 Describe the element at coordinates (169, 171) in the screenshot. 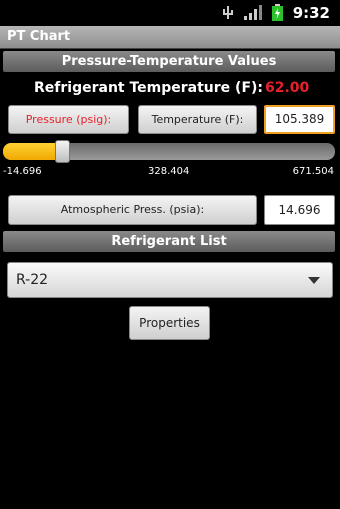

I see `slider-mid-label: 328.404` at that location.